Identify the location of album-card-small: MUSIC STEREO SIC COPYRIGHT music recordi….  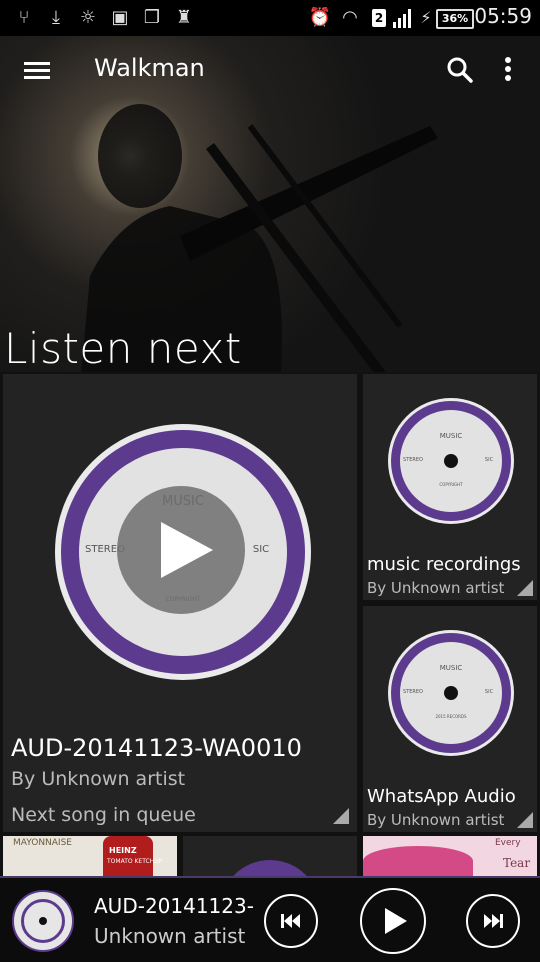
(450, 487).